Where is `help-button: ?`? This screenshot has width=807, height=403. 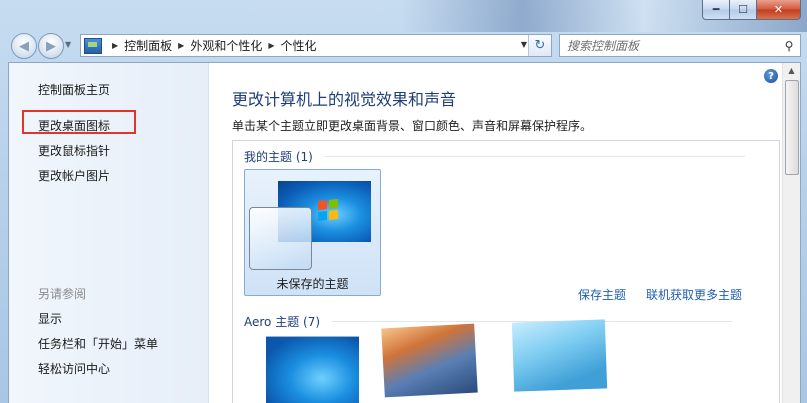 help-button: ? is located at coordinates (771, 76).